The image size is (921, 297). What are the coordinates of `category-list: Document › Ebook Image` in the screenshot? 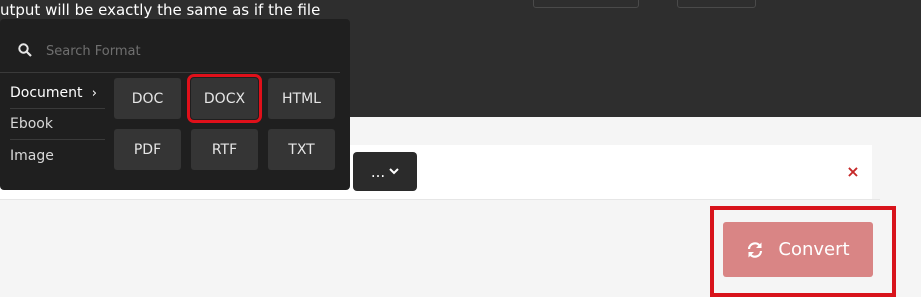 It's located at (57, 124).